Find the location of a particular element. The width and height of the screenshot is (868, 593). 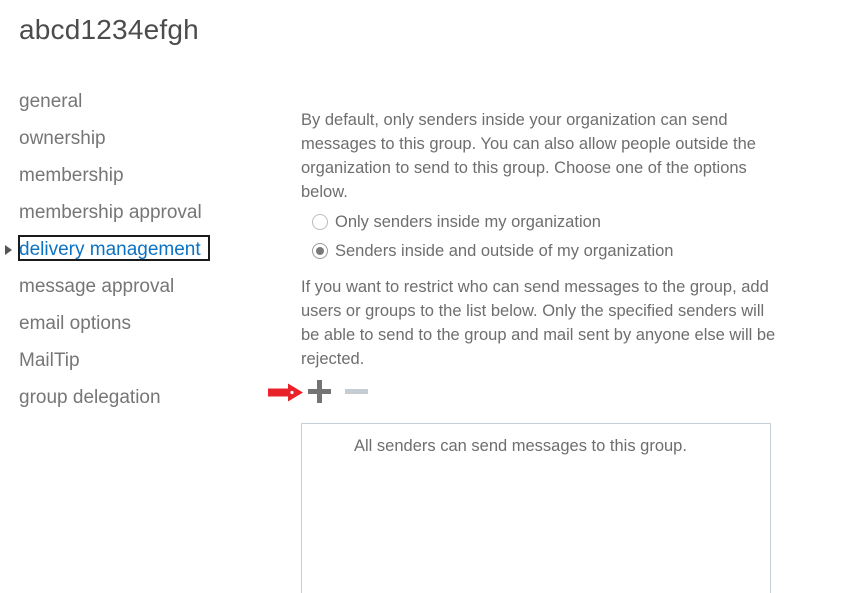

sidebar-item-label: membership is located at coordinates (71, 175).